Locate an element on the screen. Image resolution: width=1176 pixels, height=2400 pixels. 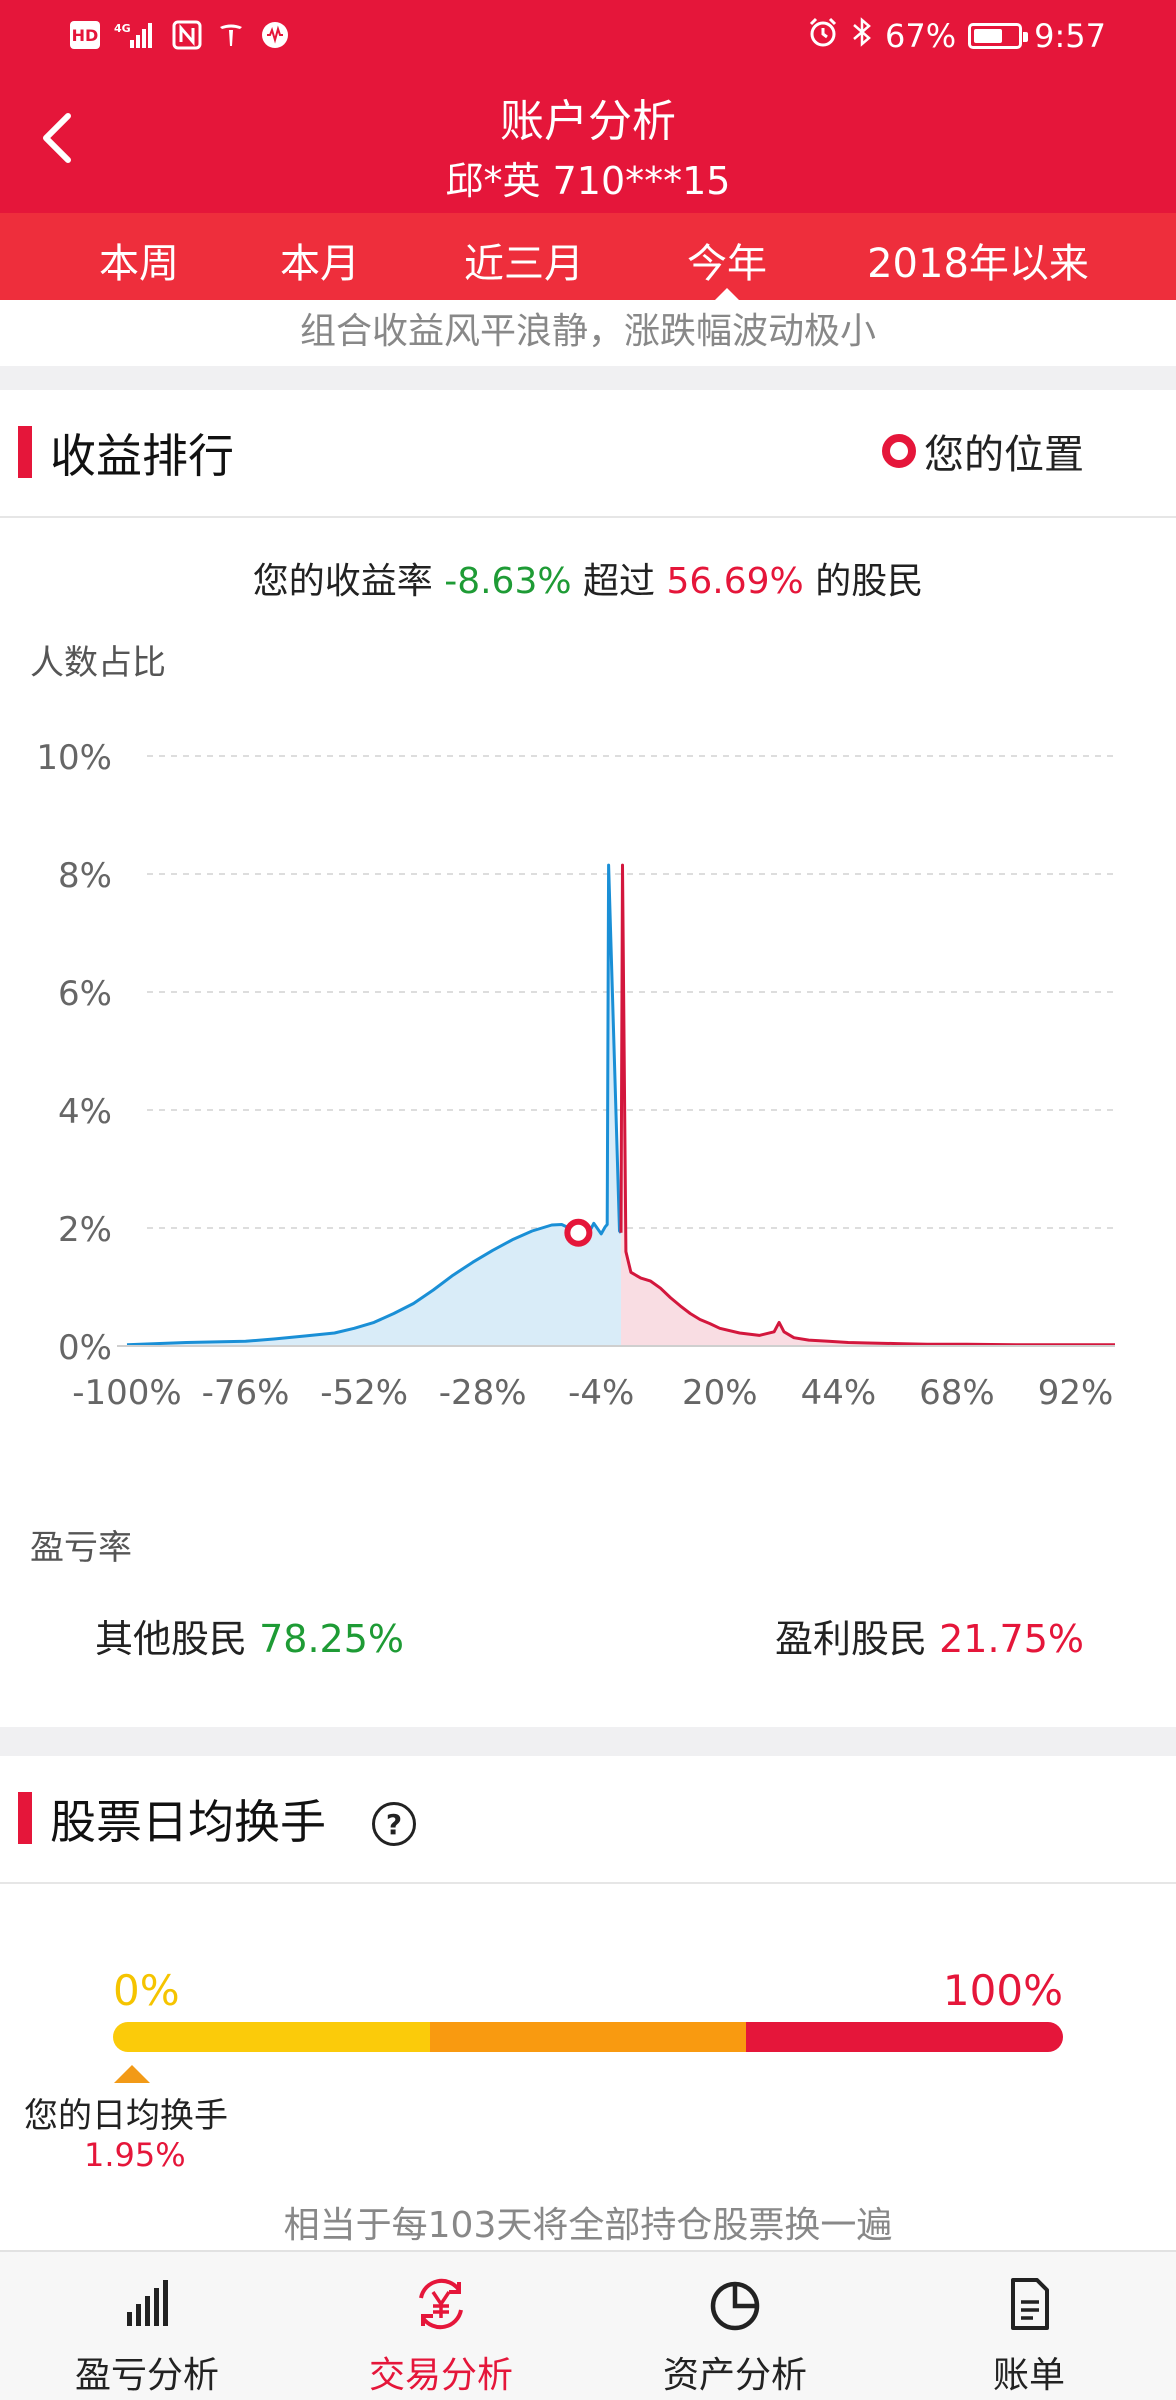
description-strip: 组合收益风平浪静，涨跌幅波动极小 is located at coordinates (588, 333).